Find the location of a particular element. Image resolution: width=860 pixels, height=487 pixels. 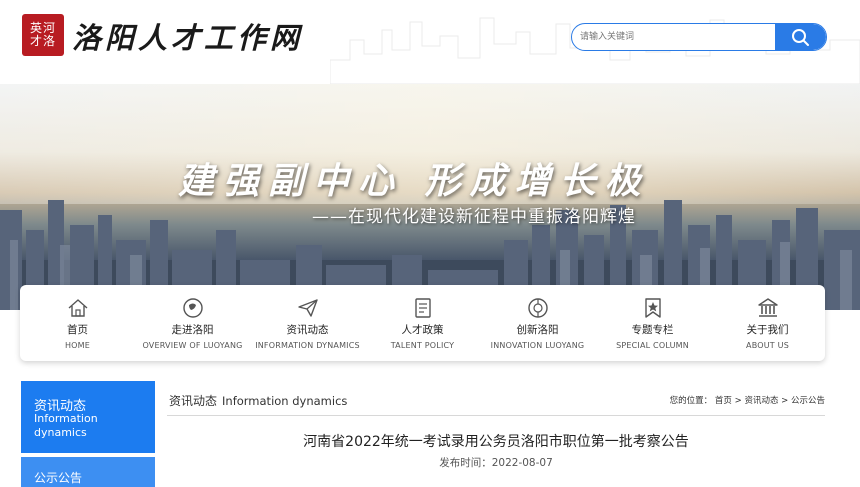

home-icon is located at coordinates (77, 308).